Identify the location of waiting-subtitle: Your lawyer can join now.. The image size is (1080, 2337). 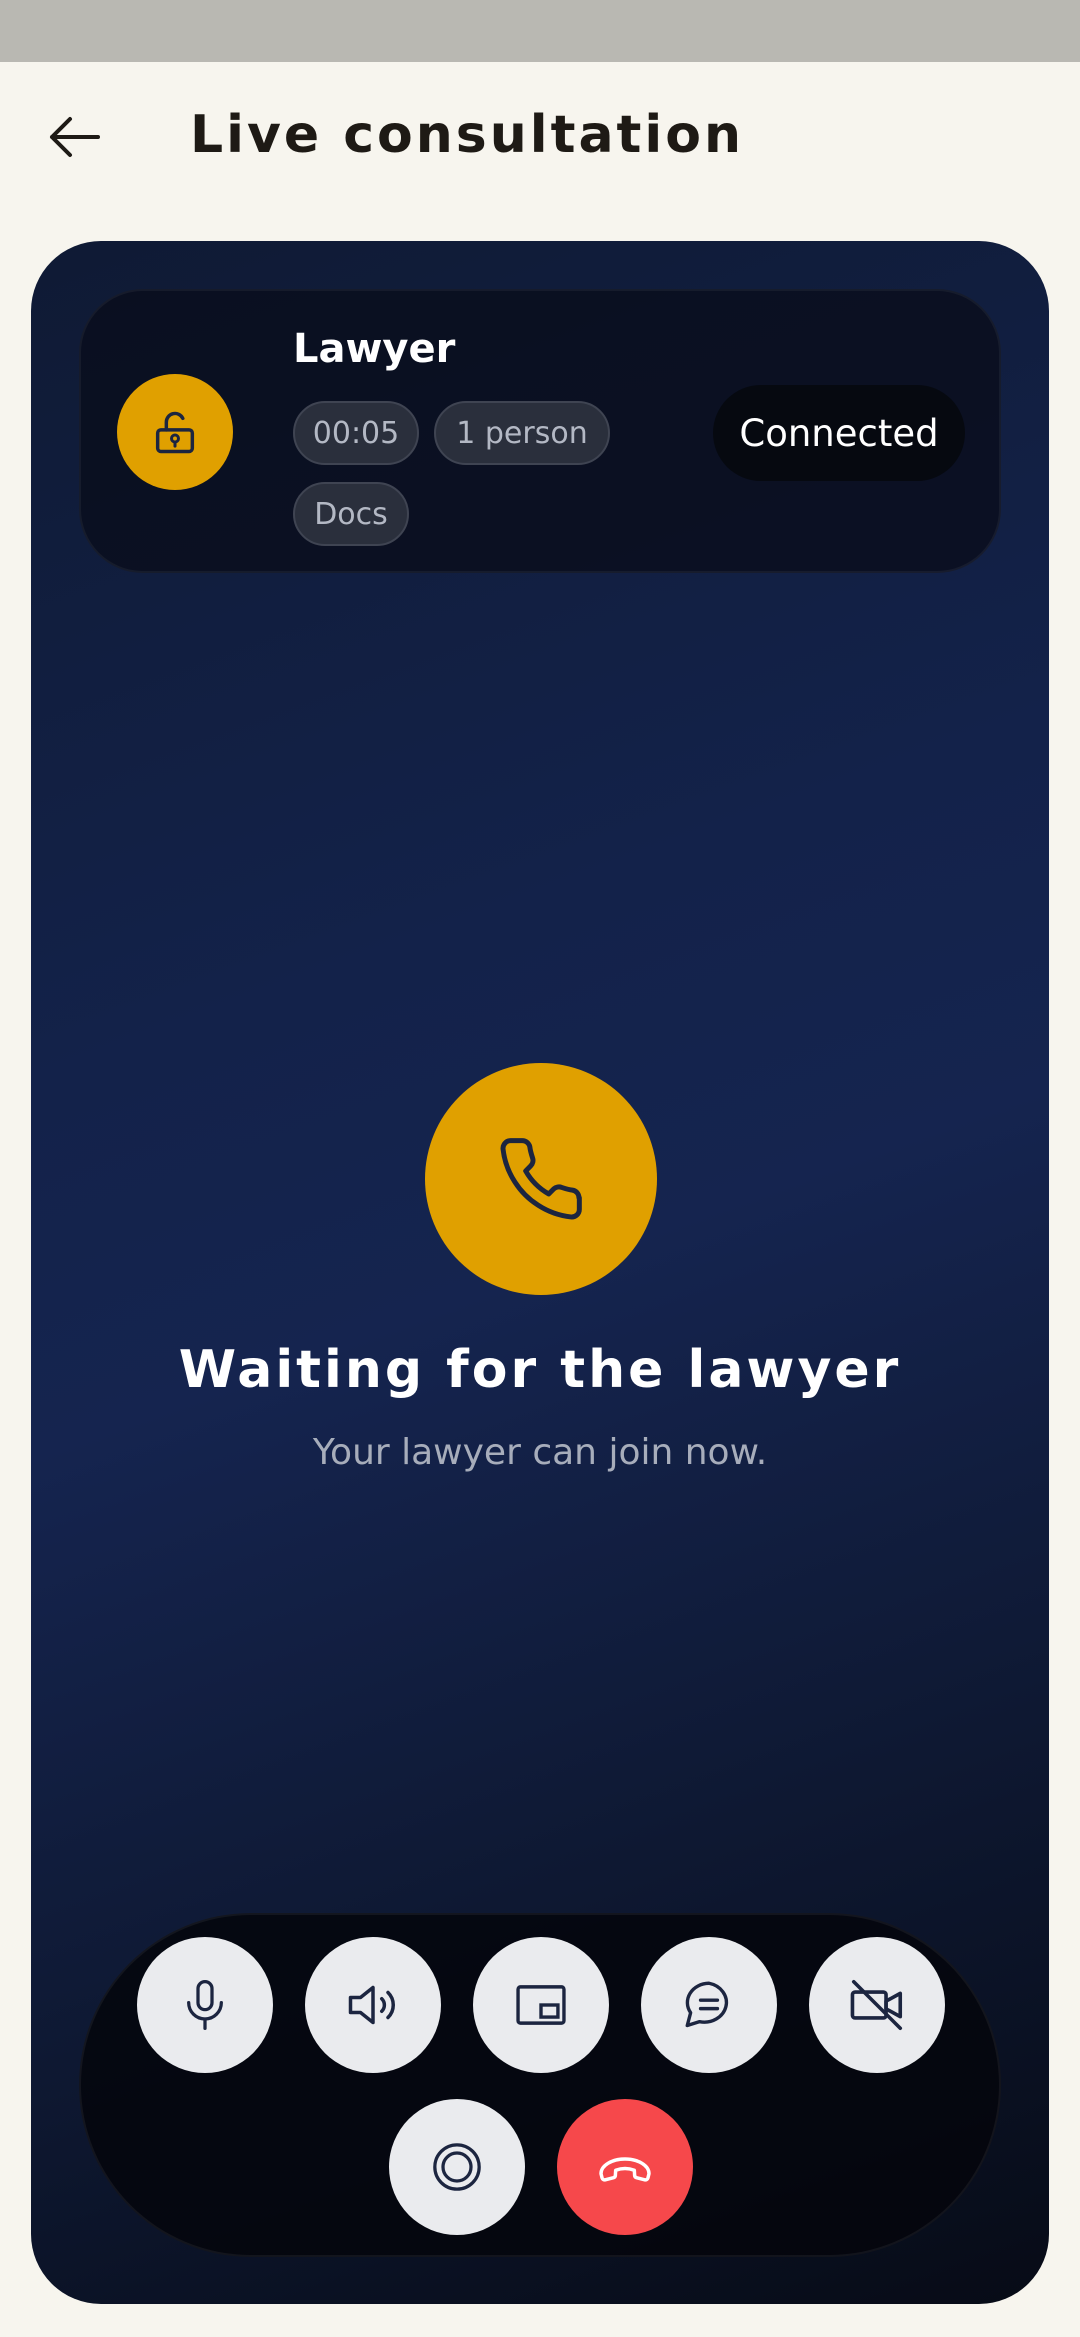
(540, 1452).